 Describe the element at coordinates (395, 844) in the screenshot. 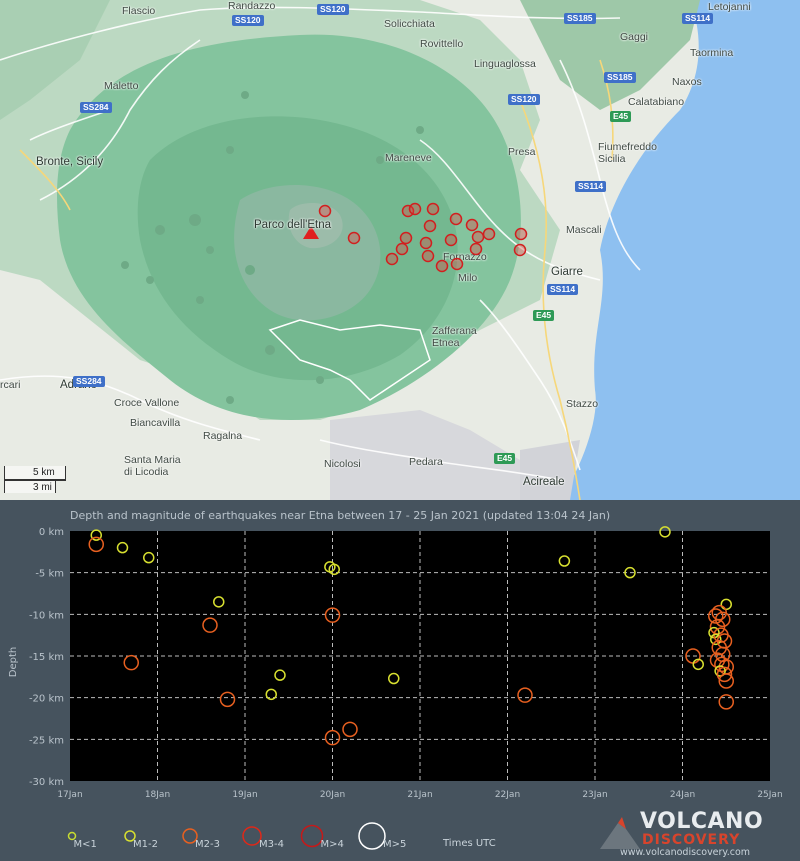

I see `legend-label: M>5` at that location.